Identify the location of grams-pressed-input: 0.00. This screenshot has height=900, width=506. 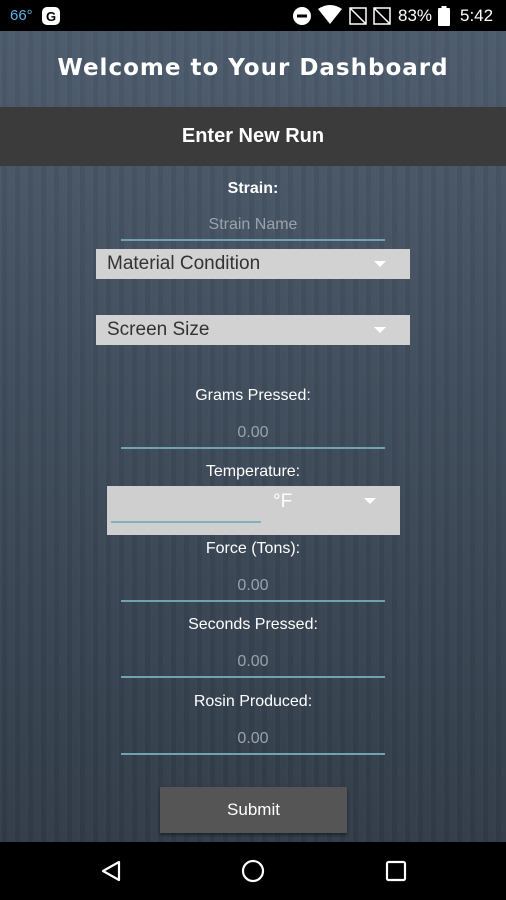
(253, 434).